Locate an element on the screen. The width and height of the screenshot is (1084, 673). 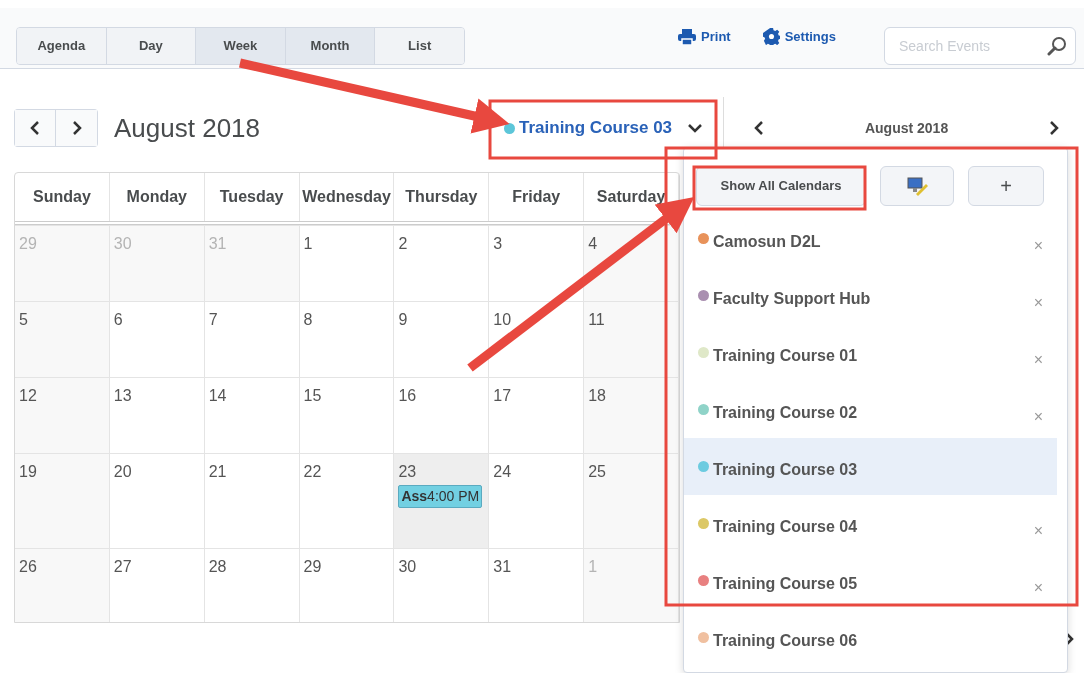
day-cell: 9 is located at coordinates (442, 339).